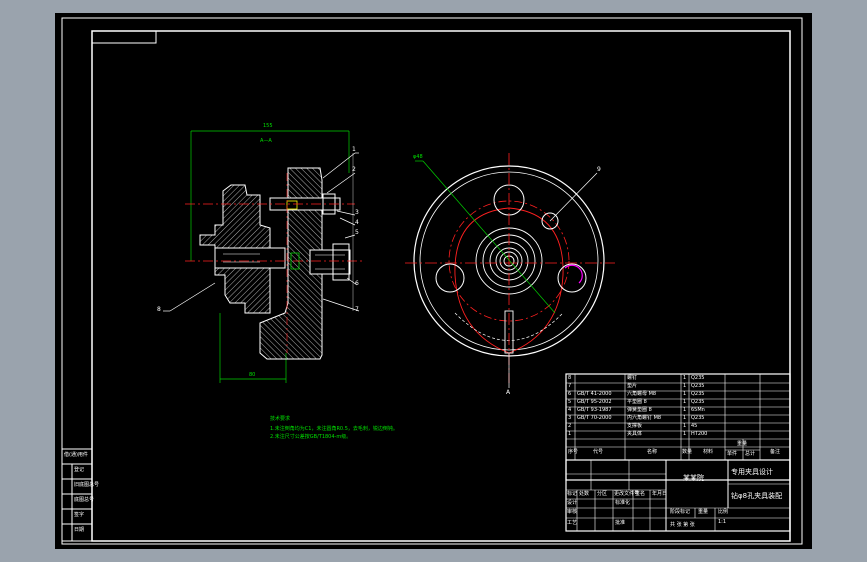 This screenshot has height=562, width=867. What do you see at coordinates (570, 386) in the screenshot?
I see `part-no: 7` at bounding box center [570, 386].